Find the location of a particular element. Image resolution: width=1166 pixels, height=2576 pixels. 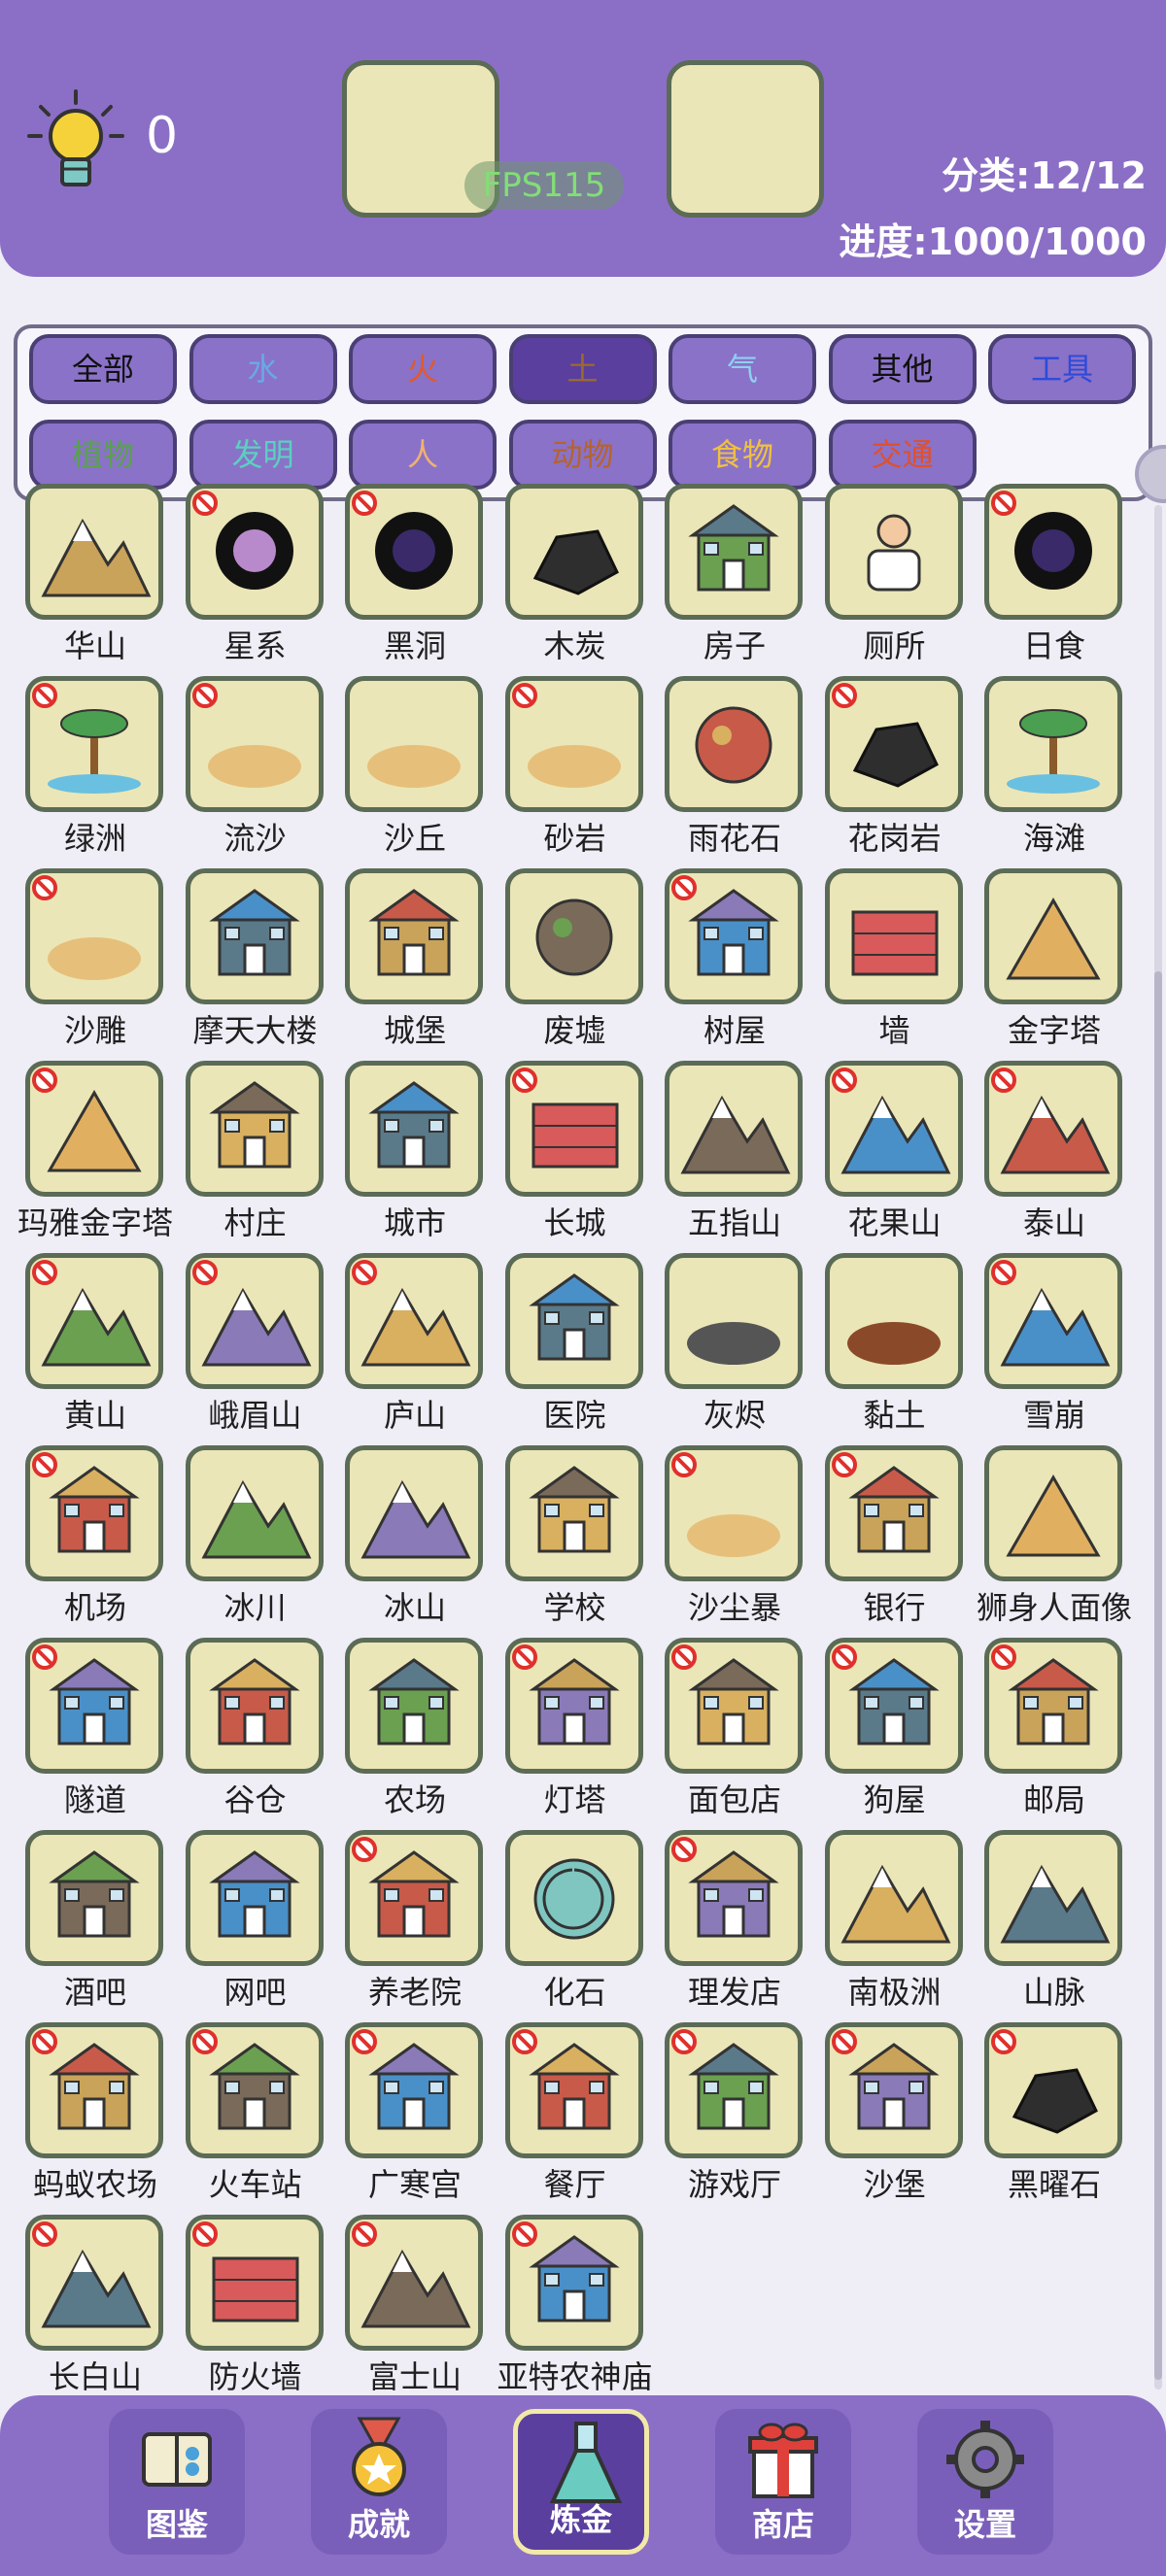

element-item: 华山 is located at coordinates (95, 574).